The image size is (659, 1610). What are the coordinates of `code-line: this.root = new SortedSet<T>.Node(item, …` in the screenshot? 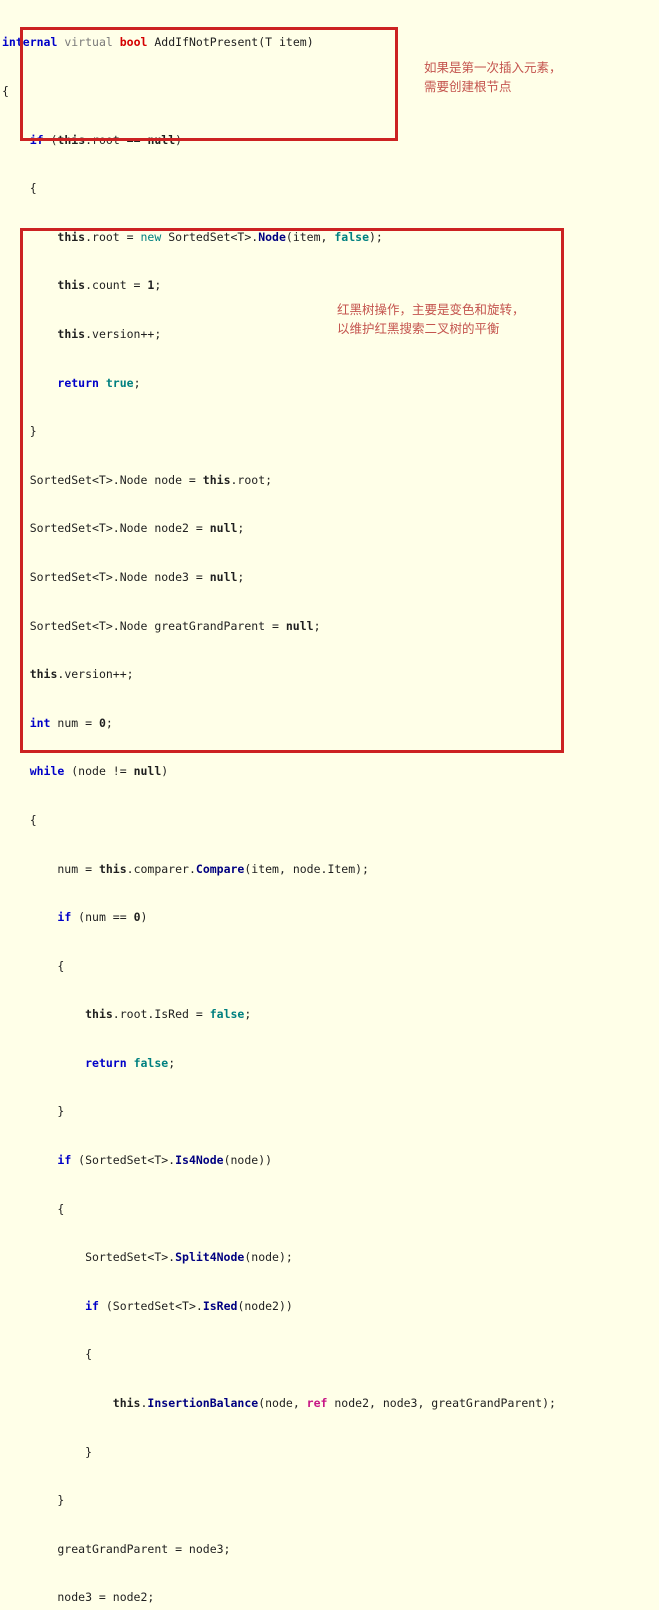 It's located at (220, 236).